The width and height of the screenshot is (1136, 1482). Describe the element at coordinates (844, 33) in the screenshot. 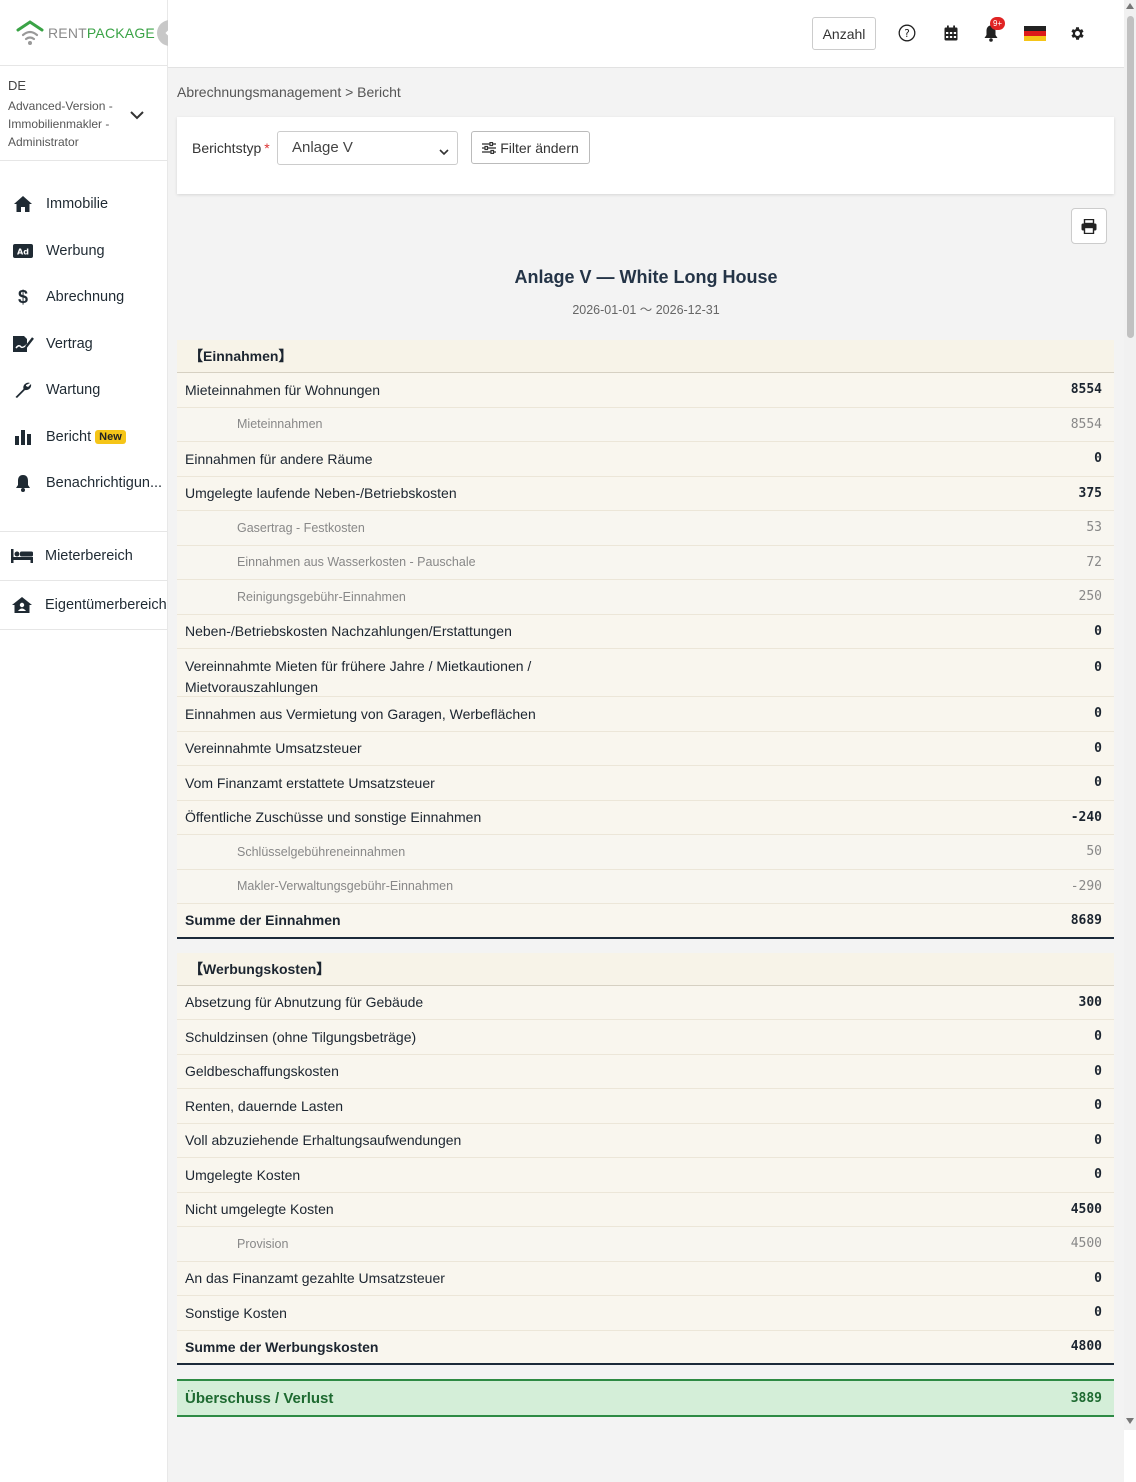

I see `anzahl-button: Anzahl` at that location.